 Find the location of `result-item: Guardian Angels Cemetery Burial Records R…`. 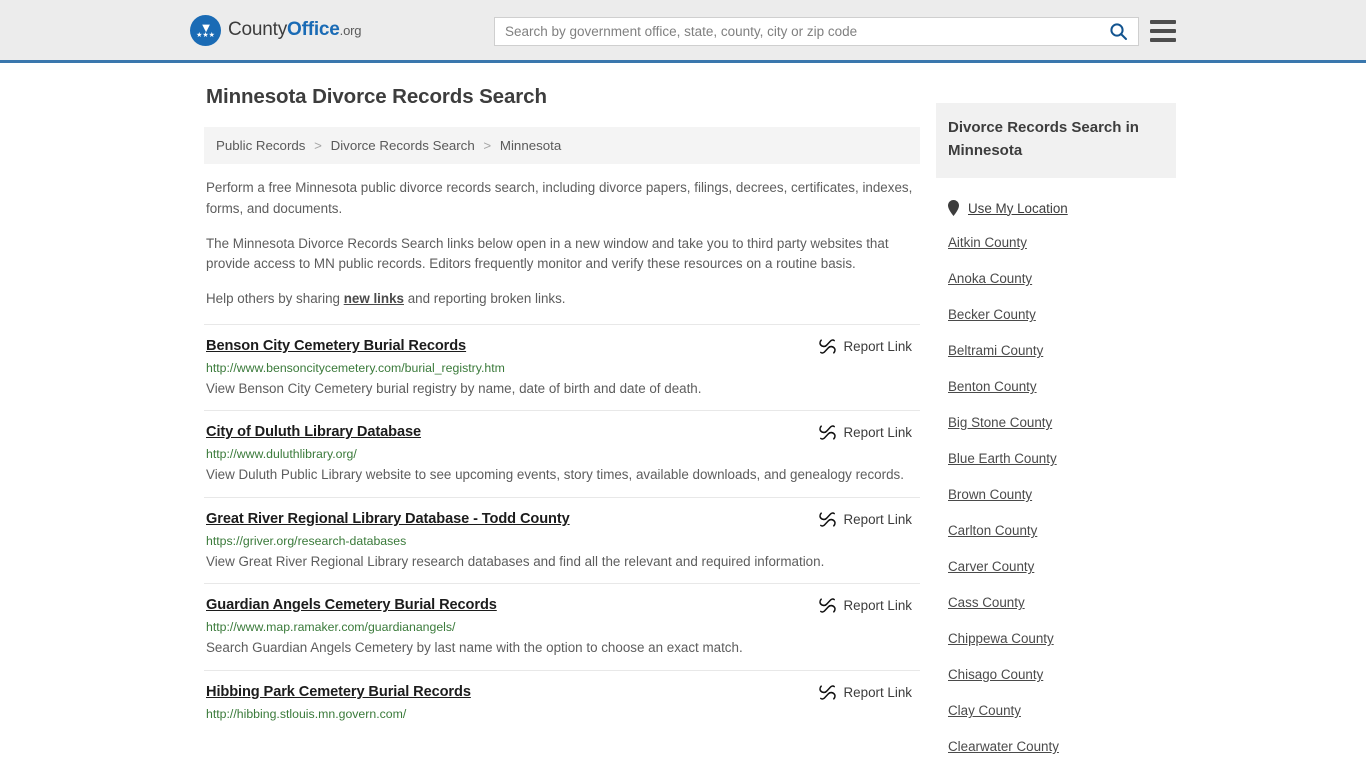

result-item: Guardian Angels Cemetery Burial Records R… is located at coordinates (562, 626).